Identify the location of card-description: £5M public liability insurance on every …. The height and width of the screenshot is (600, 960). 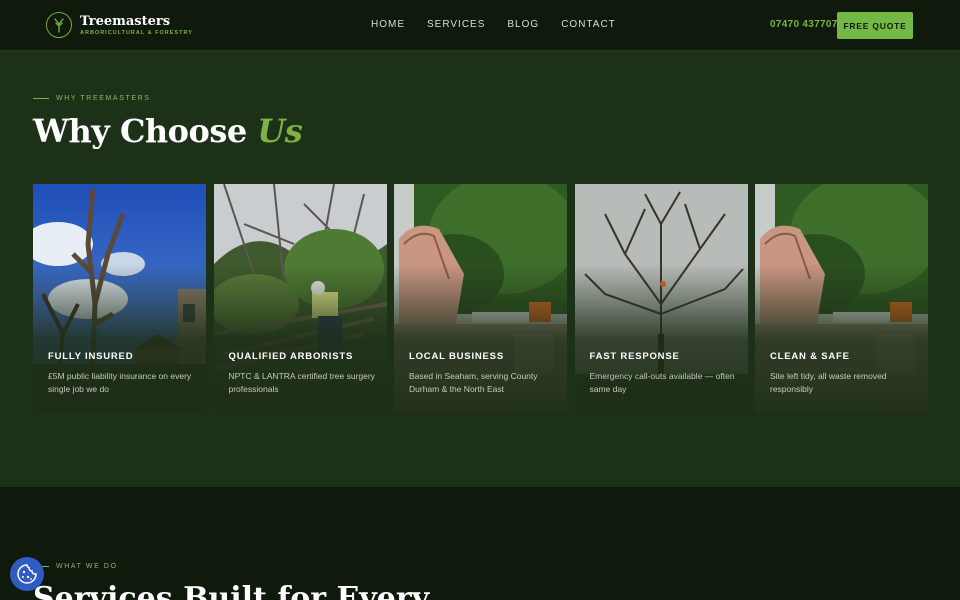
(120, 382).